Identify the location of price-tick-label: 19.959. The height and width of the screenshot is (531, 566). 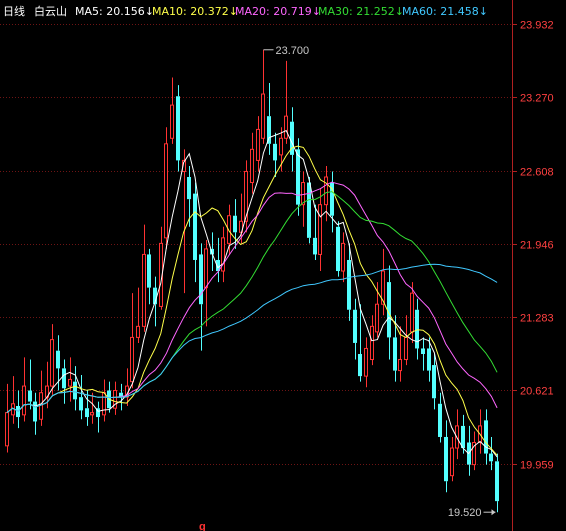
(537, 466).